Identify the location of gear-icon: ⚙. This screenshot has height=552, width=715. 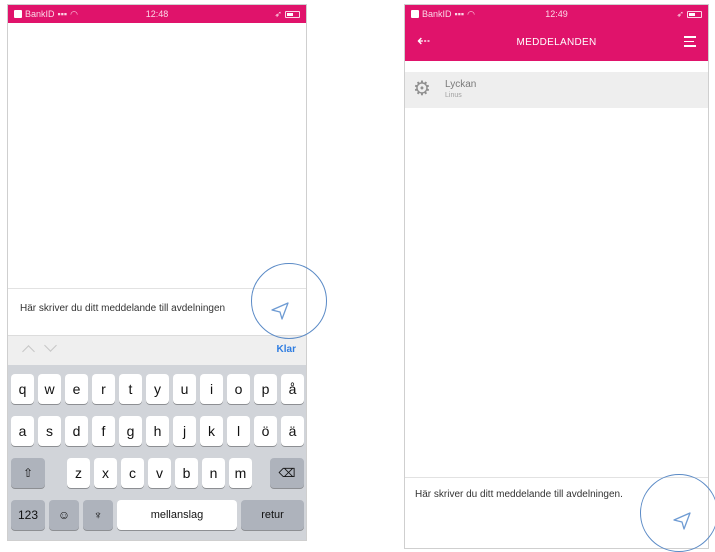
(422, 89).